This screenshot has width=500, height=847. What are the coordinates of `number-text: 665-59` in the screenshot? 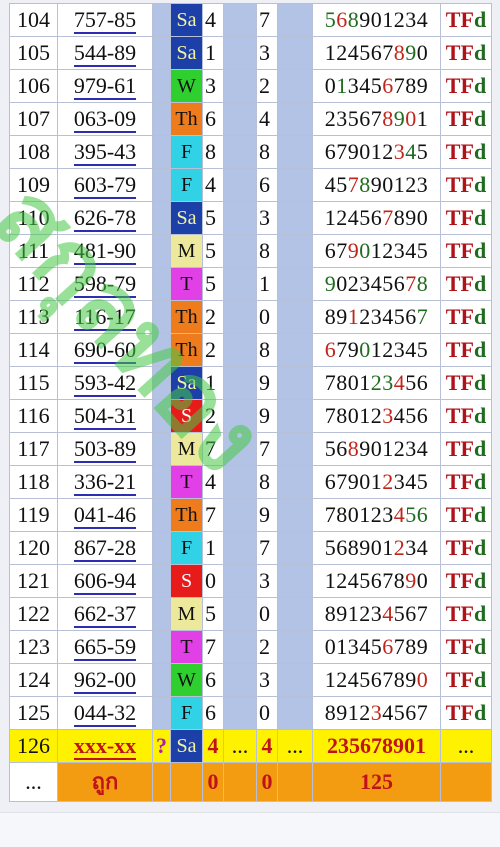 It's located at (105, 648).